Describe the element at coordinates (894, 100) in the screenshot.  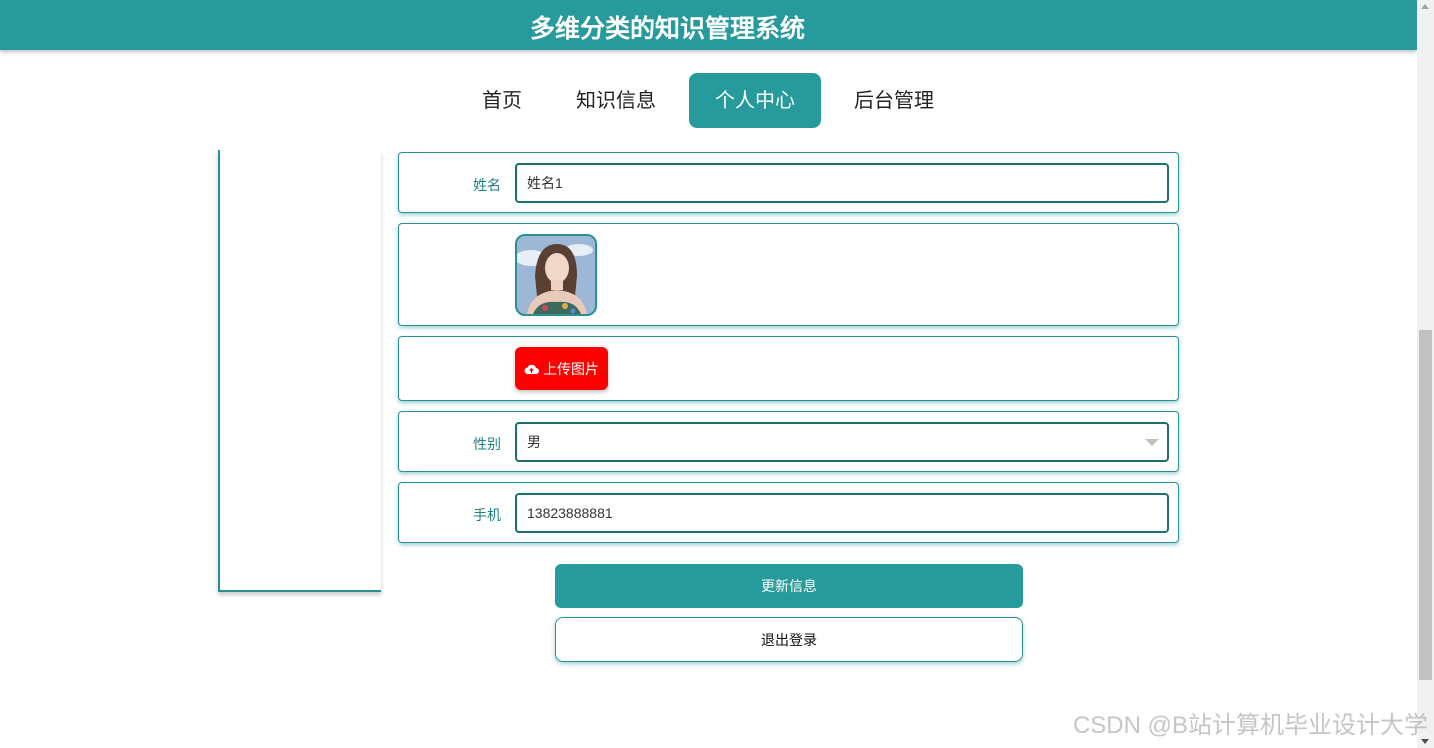
I see `nav-item-admin: 后台管理` at that location.